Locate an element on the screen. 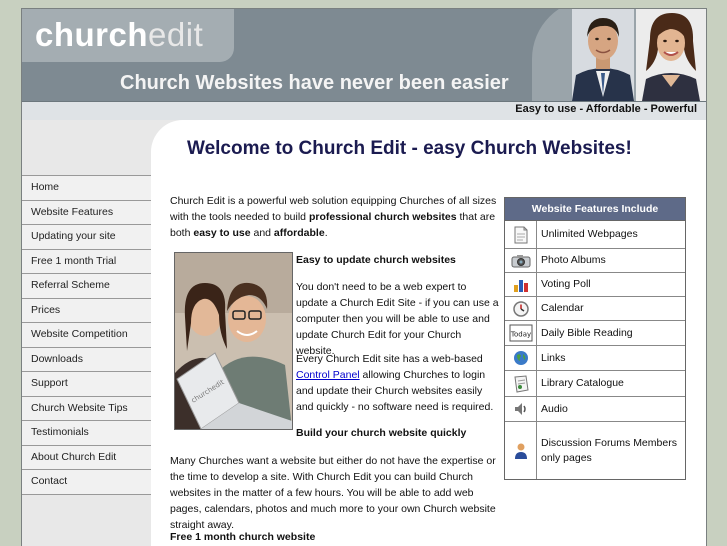 This screenshot has height=546, width=727. feature-row: Photo Albums is located at coordinates (595, 261).